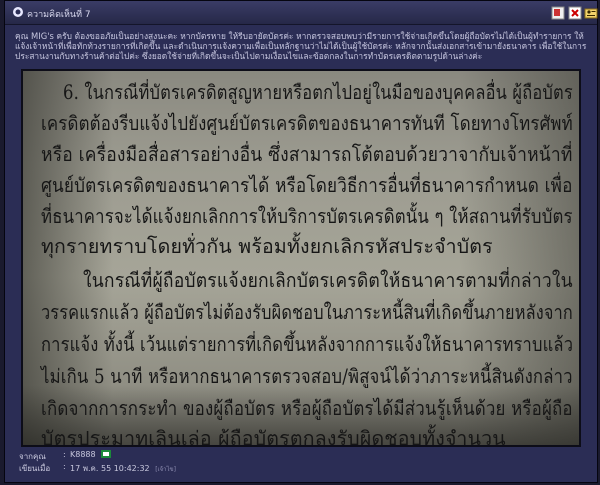 Image resolution: width=600 pixels, height=485 pixels. I want to click on post-date: 17 พ.ค. 55 10:42:32, so click(110, 468).